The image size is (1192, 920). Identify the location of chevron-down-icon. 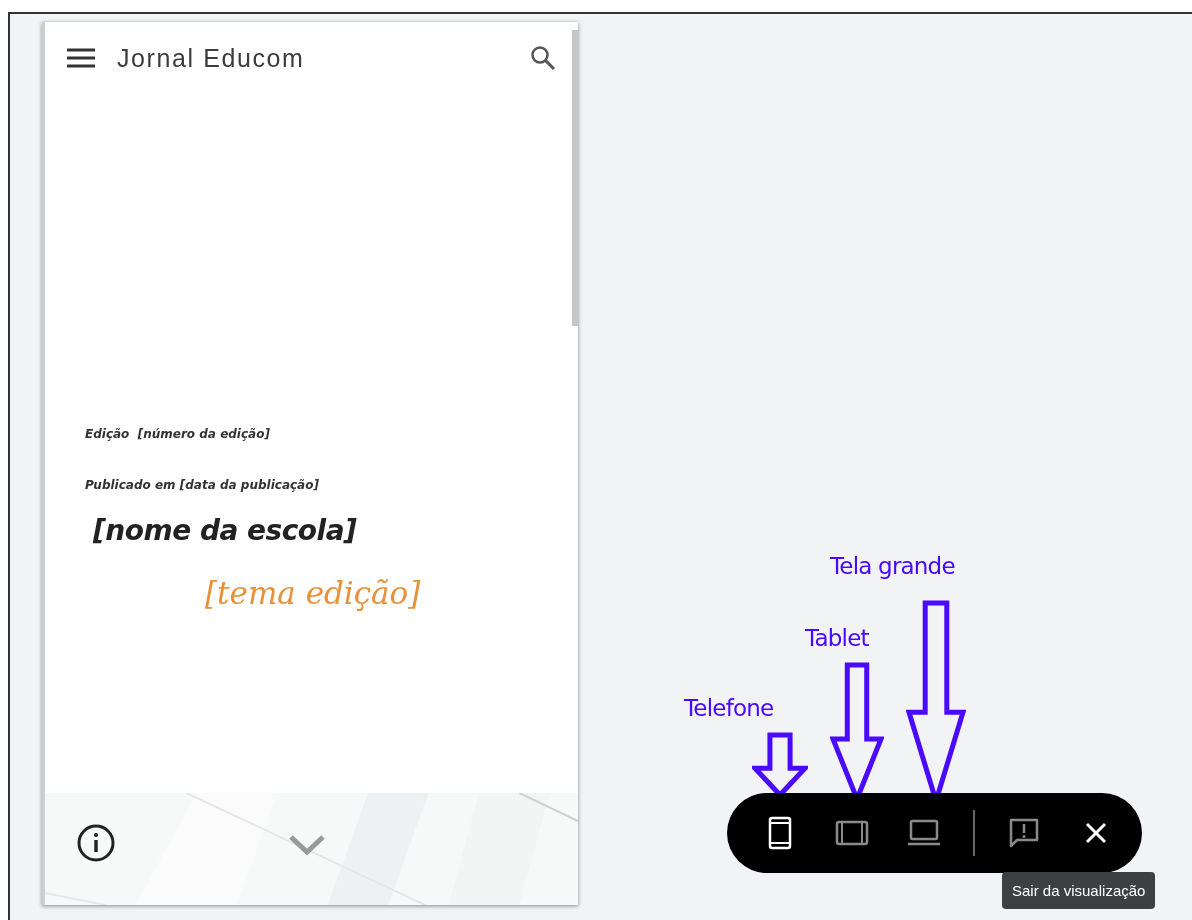
(307, 845).